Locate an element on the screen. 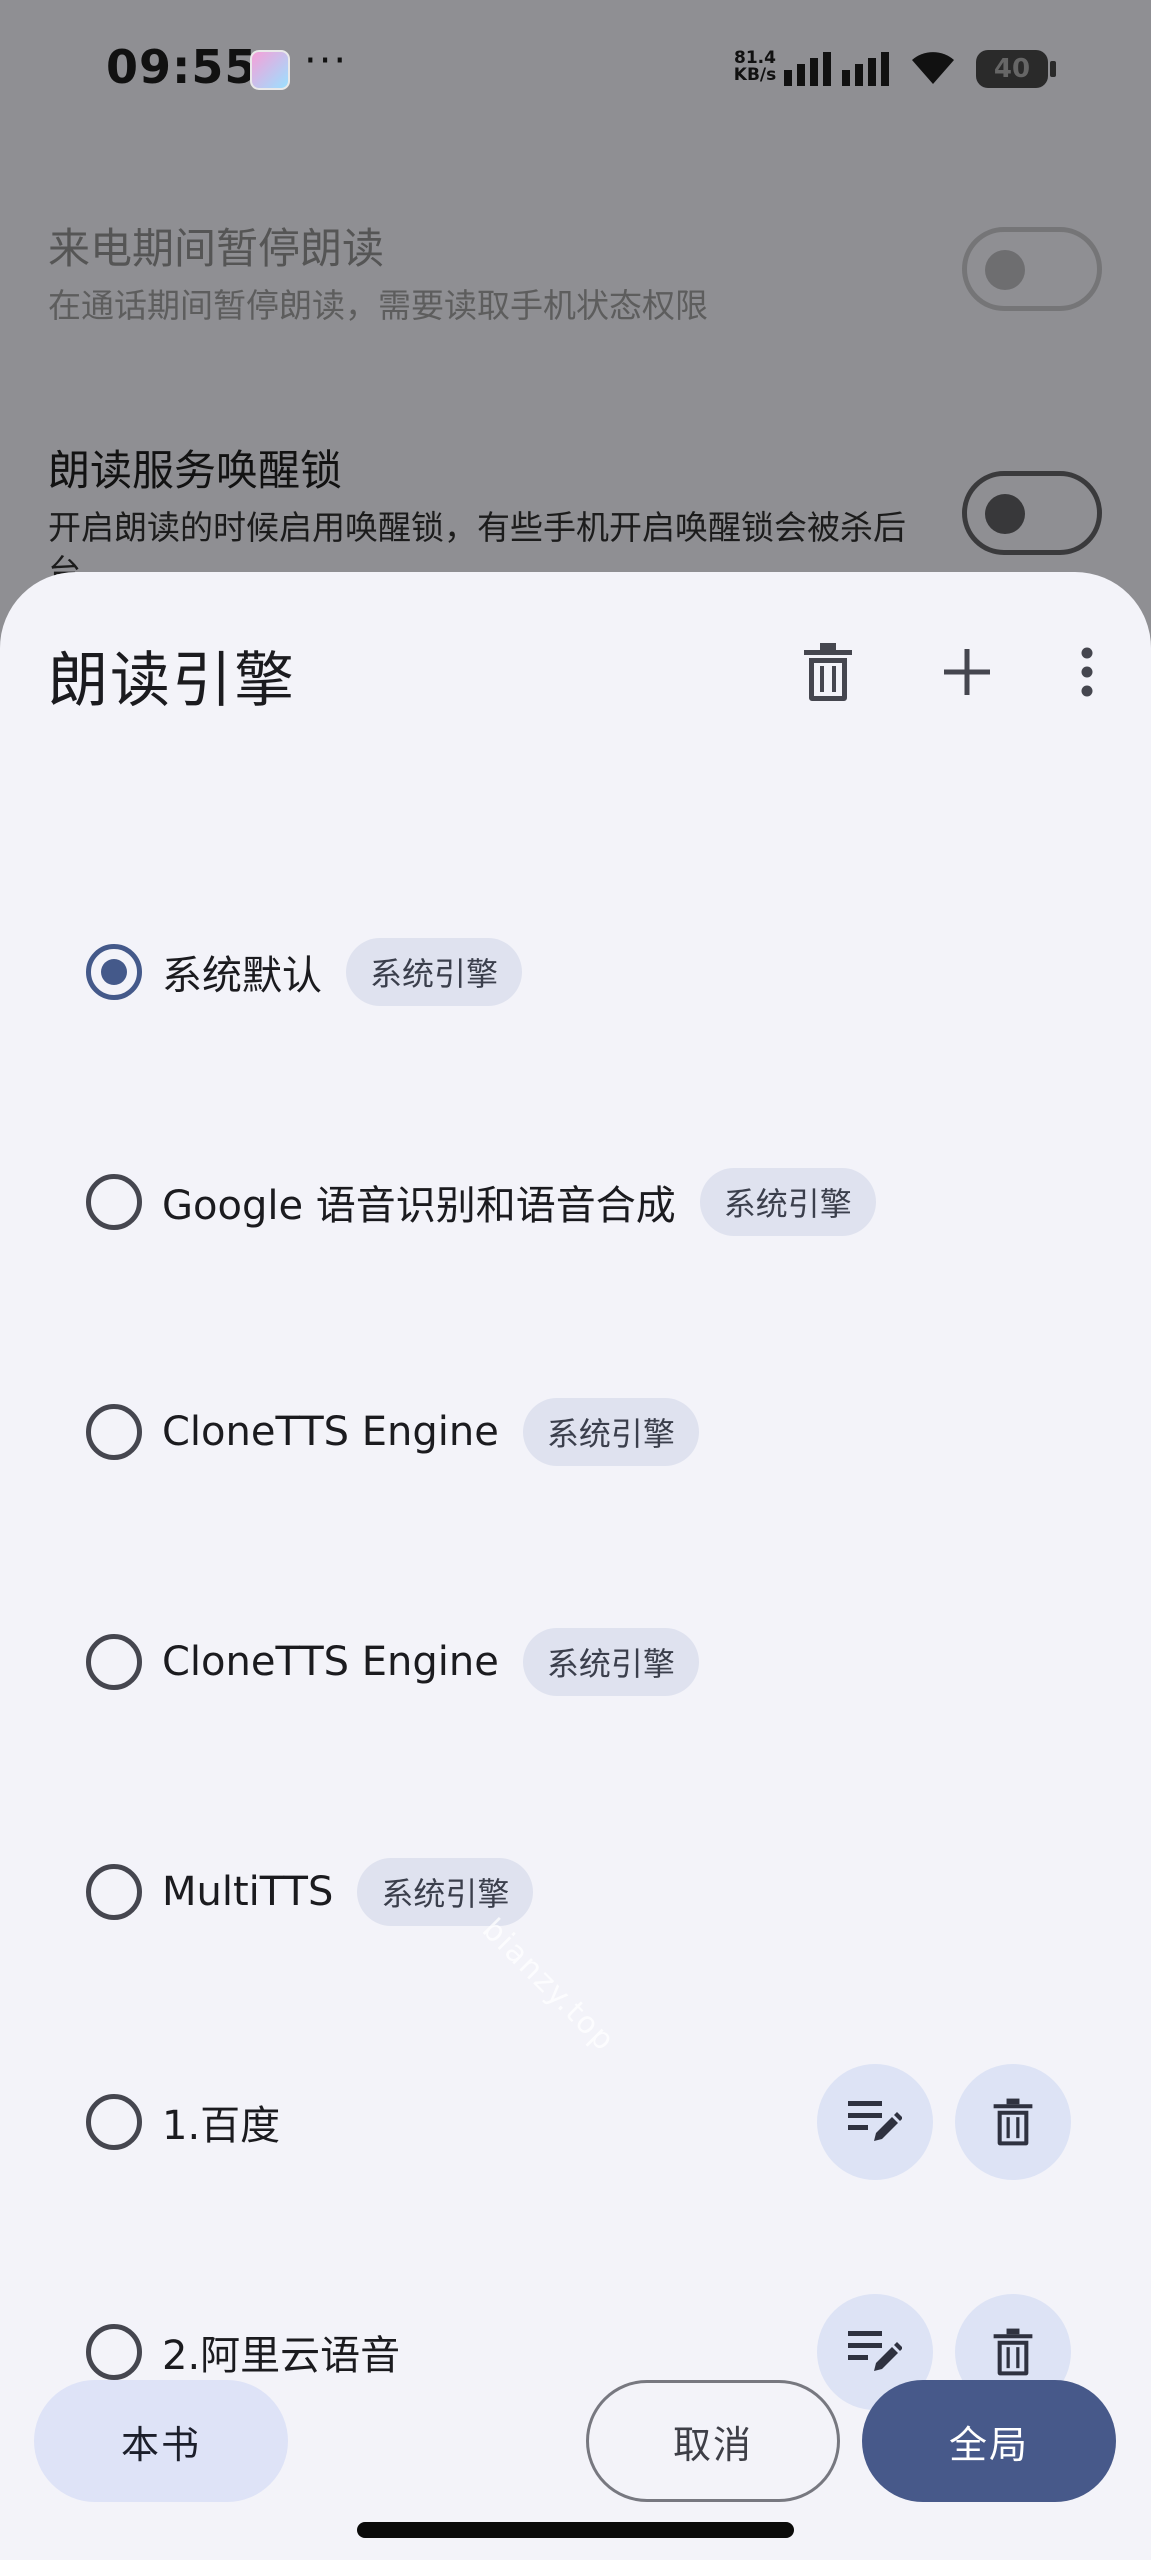 This screenshot has height=2560, width=1151. add-engine-button is located at coordinates (967, 672).